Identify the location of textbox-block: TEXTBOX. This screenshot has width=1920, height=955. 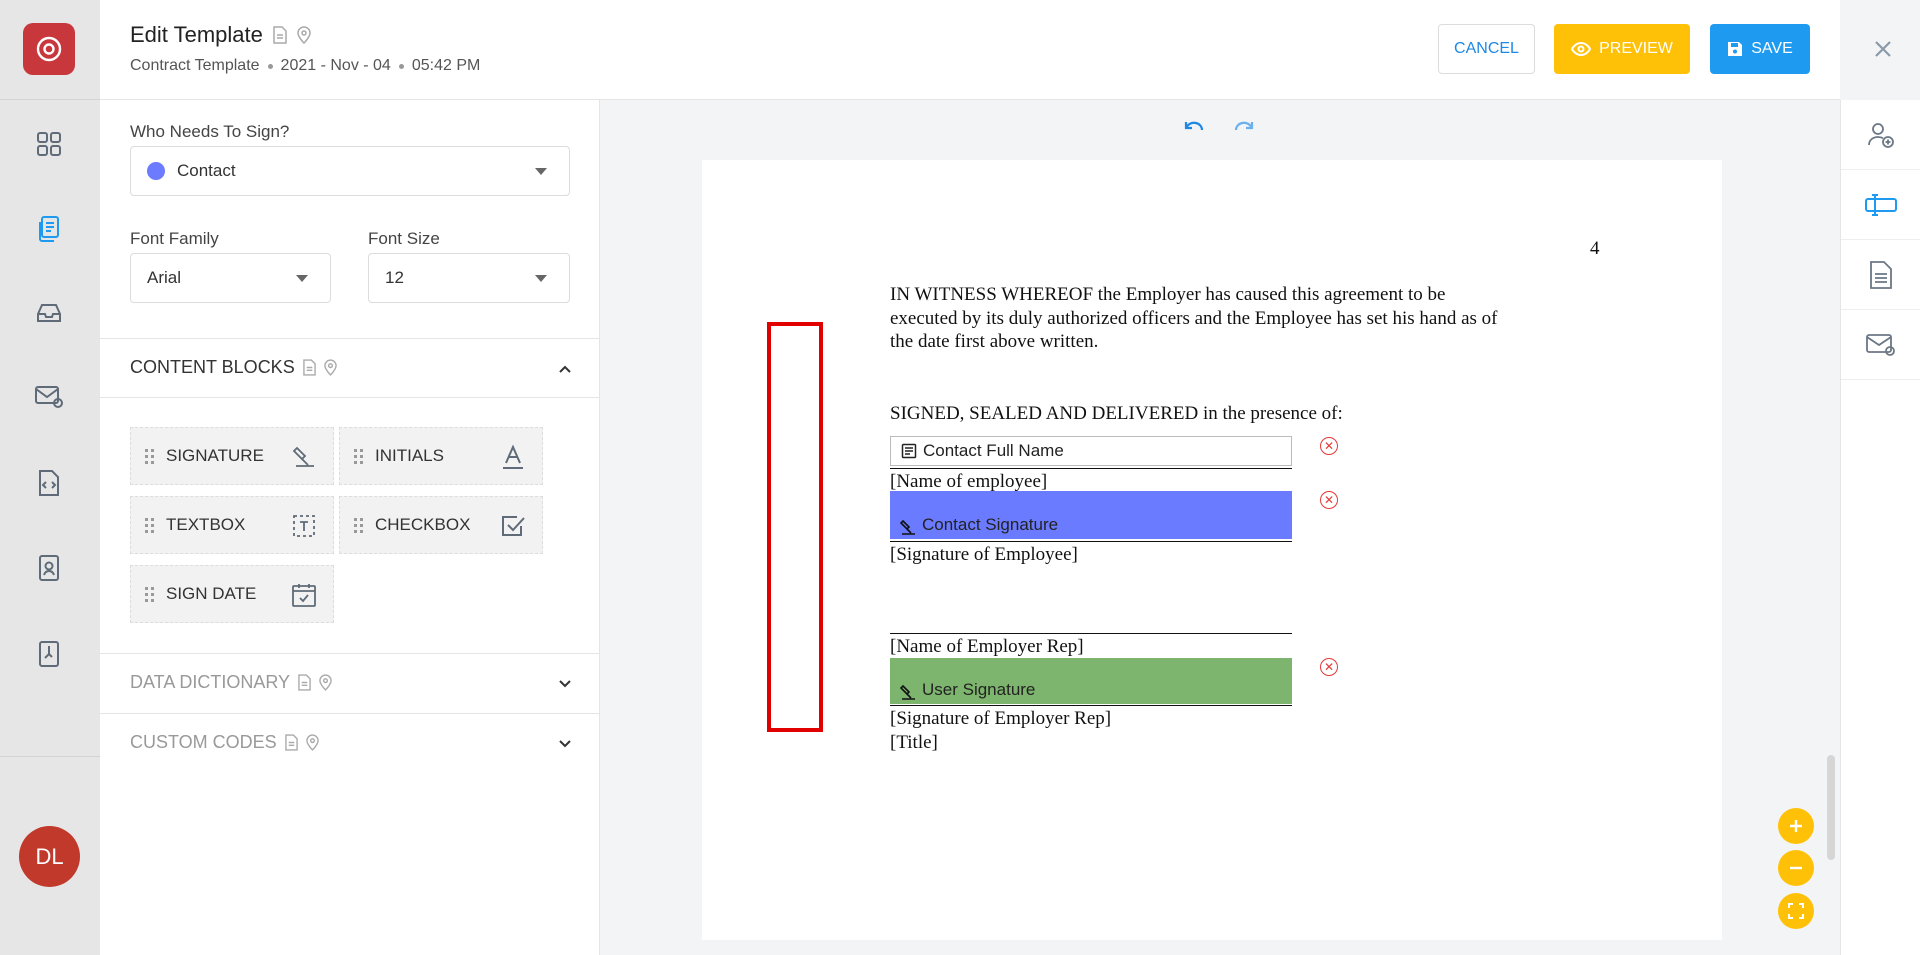
(232, 525).